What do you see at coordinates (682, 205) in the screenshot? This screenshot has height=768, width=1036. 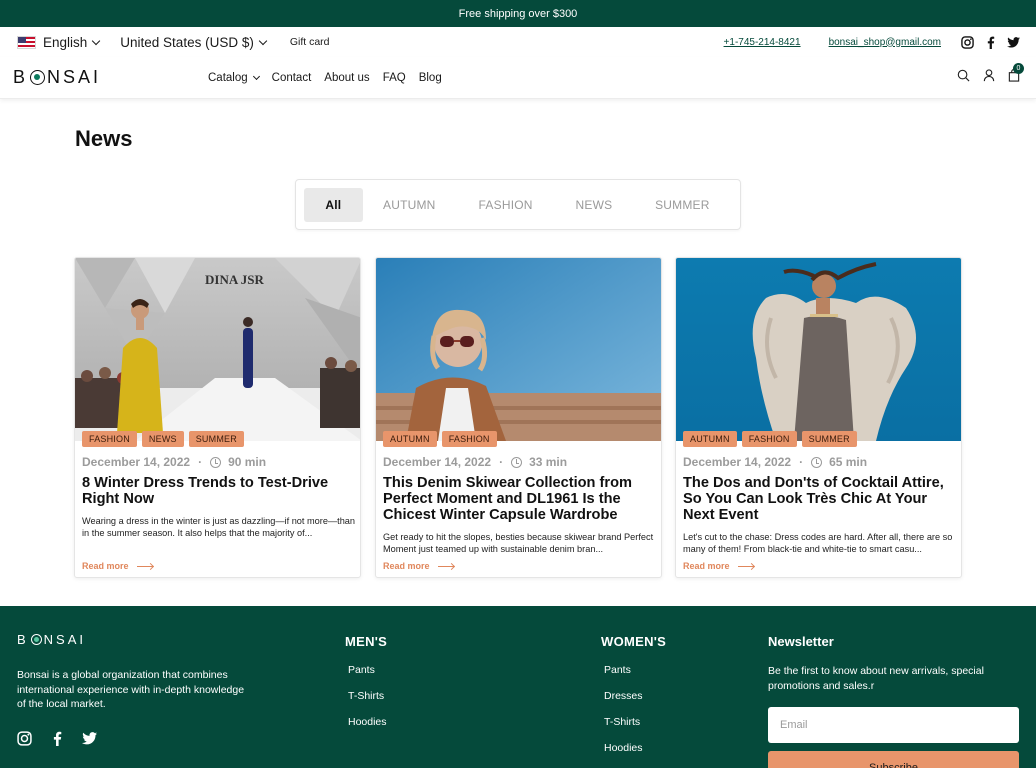 I see `tab-summer: SUMMER` at bounding box center [682, 205].